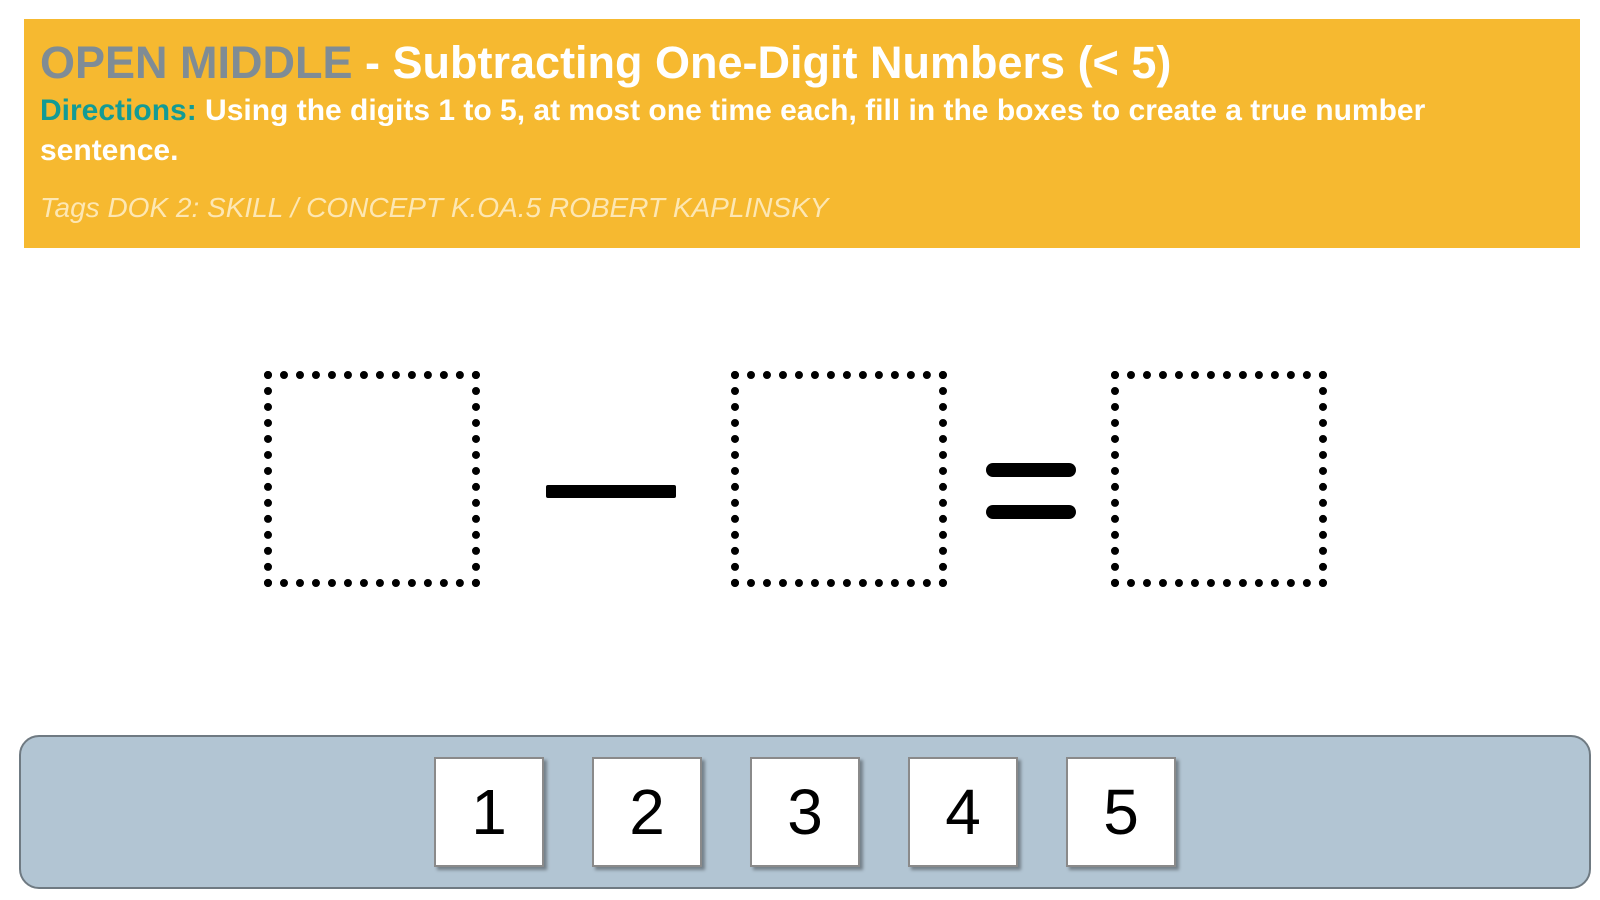  What do you see at coordinates (611, 491) in the screenshot?
I see `minus-sign` at bounding box center [611, 491].